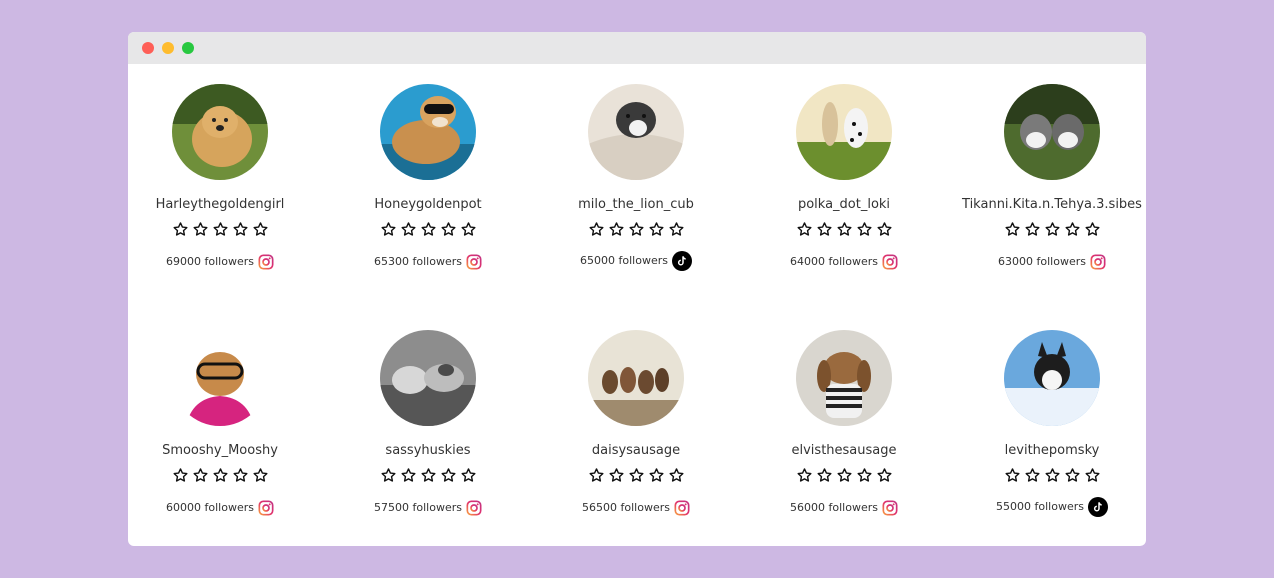 The image size is (1274, 578). I want to click on profile-name: sassyhuskies, so click(428, 451).